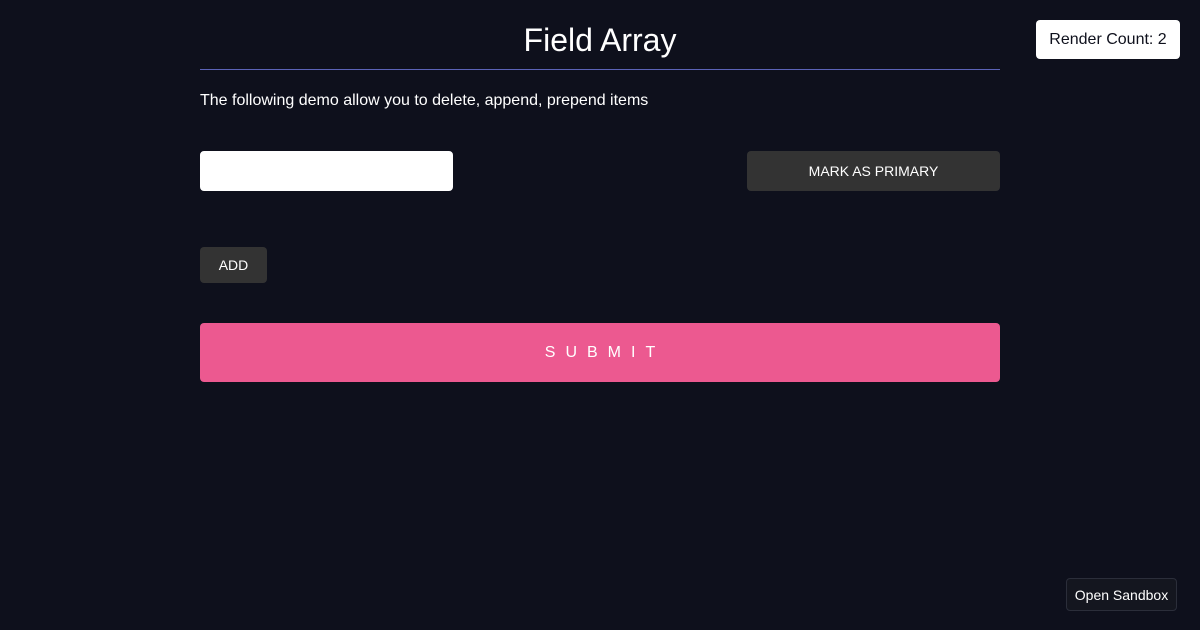 The height and width of the screenshot is (630, 1200). I want to click on mark-as-primary-button: MARK AS PRIMARY, so click(873, 171).